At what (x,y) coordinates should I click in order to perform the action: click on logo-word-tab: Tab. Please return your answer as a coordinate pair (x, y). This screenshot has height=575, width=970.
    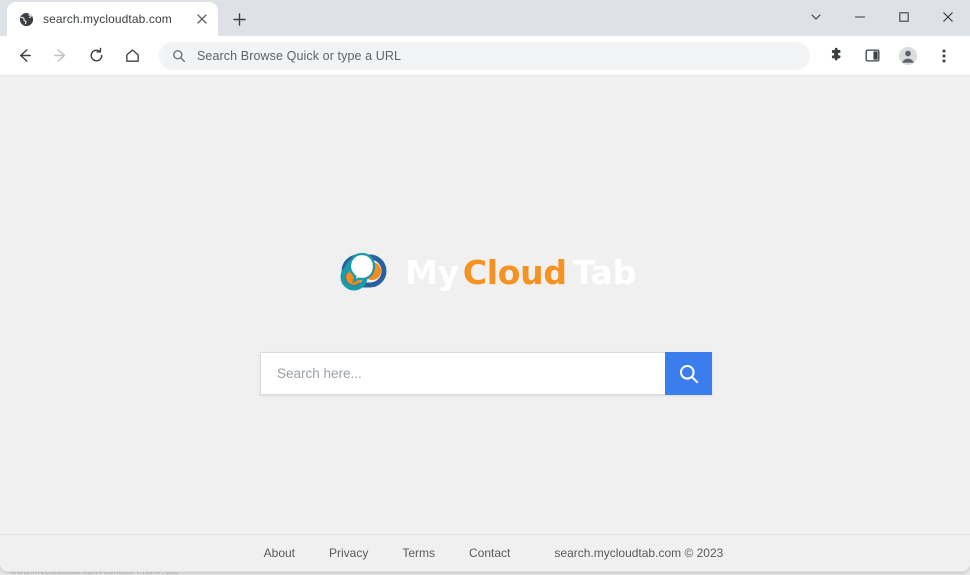
    Looking at the image, I should click on (604, 272).